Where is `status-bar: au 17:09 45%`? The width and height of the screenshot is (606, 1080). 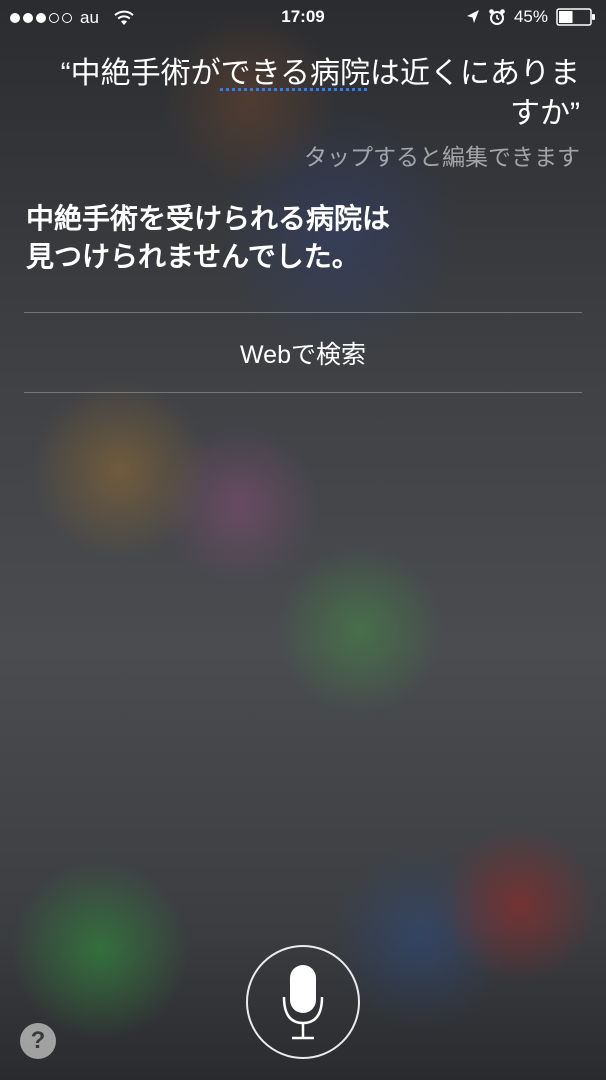
status-bar: au 17:09 45% is located at coordinates (303, 17).